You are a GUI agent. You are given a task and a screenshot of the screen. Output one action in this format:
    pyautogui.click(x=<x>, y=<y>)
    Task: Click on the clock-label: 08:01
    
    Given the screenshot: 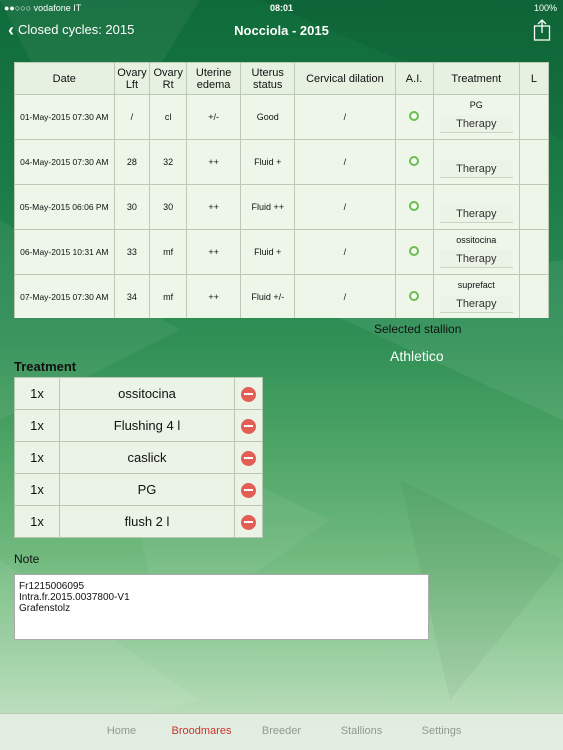 What is the action you would take?
    pyautogui.click(x=281, y=8)
    